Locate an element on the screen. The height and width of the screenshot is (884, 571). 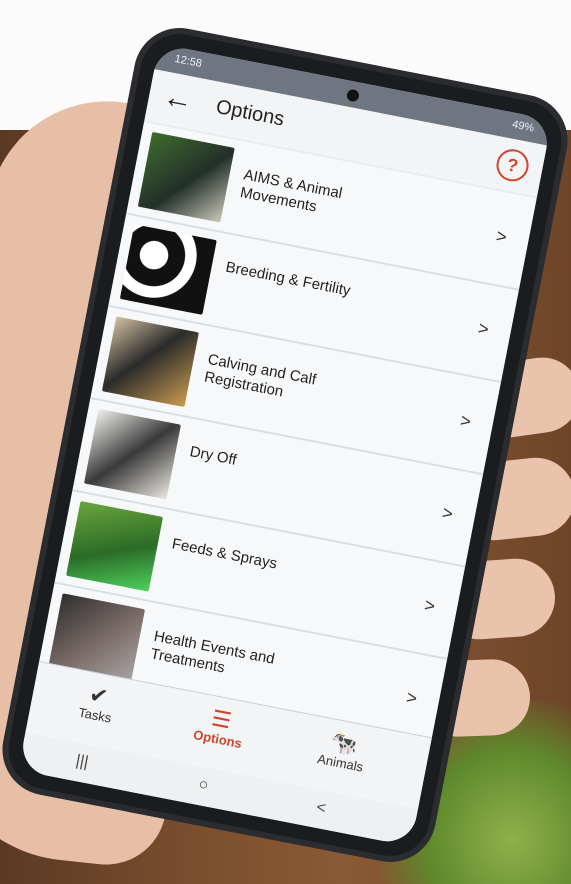
tractor-photo-thumbnail is located at coordinates (115, 546).